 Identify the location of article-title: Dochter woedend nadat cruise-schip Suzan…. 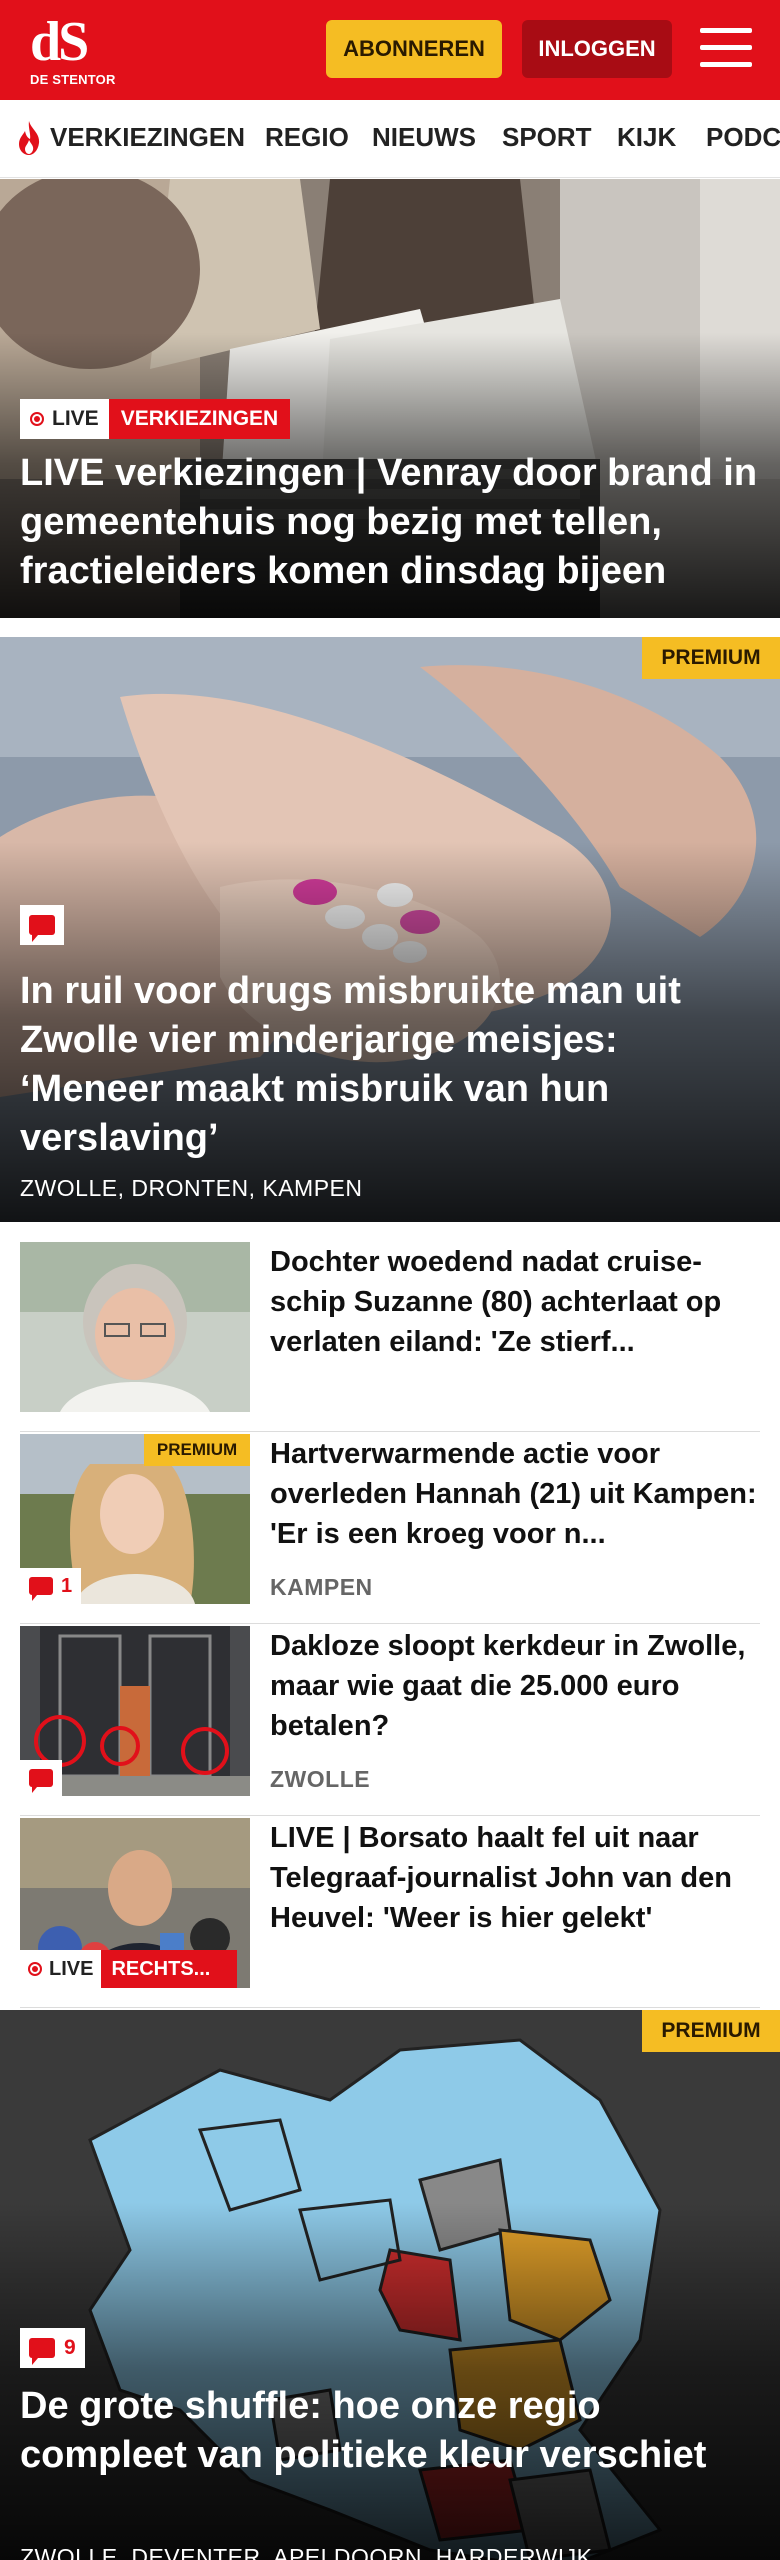
(496, 1302).